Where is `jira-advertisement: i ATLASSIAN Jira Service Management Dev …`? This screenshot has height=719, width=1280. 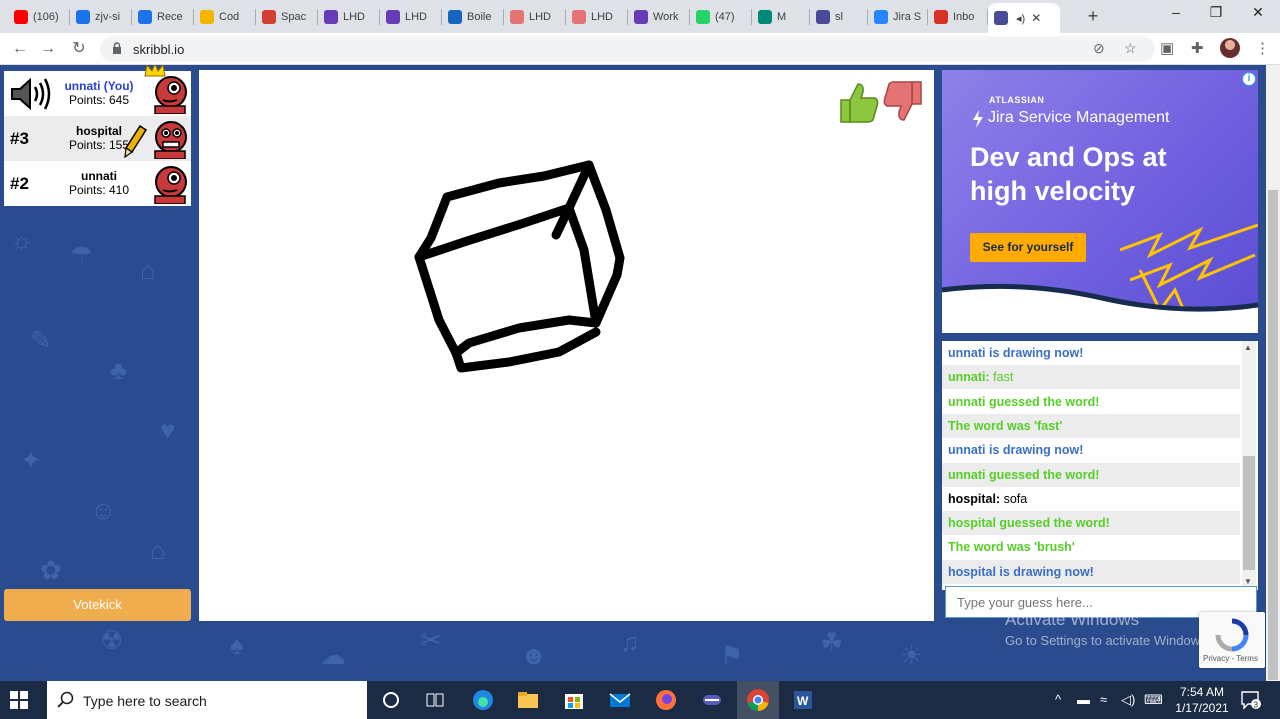
jira-advertisement: i ATLASSIAN Jira Service Management Dev … is located at coordinates (1100, 201).